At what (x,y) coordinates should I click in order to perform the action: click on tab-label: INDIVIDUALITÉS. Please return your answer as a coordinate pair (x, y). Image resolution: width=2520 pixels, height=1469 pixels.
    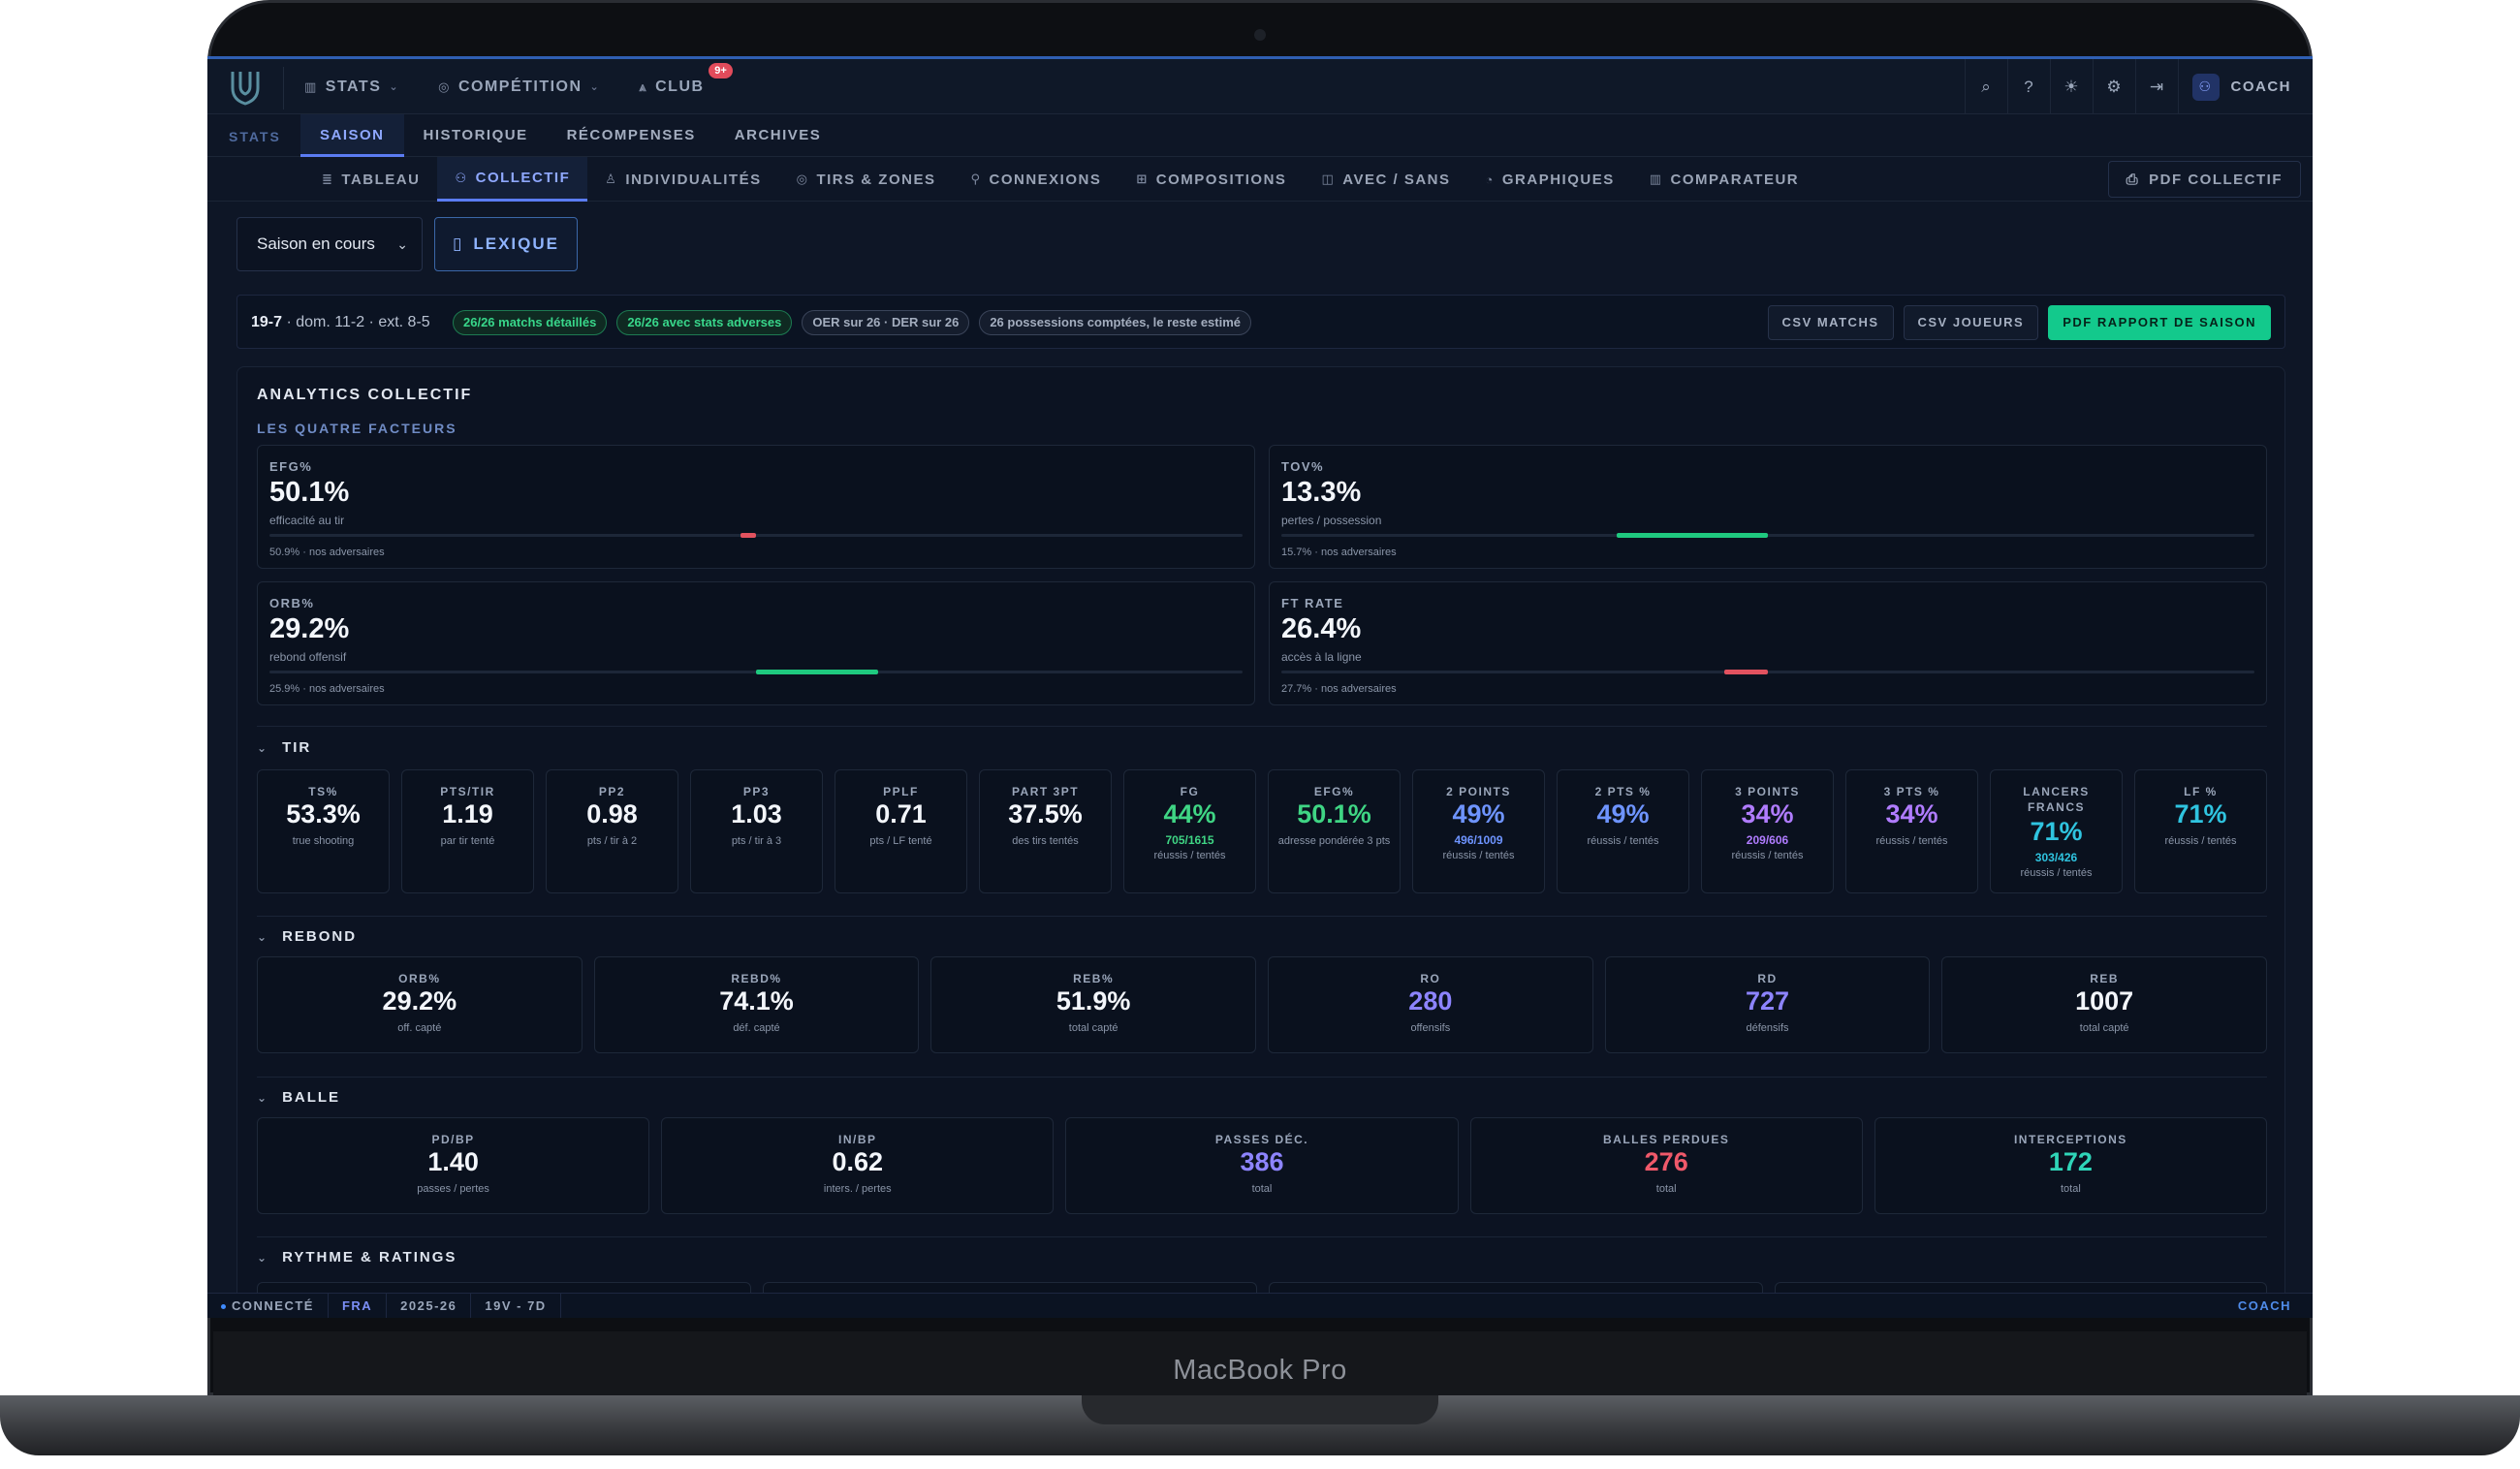
    Looking at the image, I should click on (694, 179).